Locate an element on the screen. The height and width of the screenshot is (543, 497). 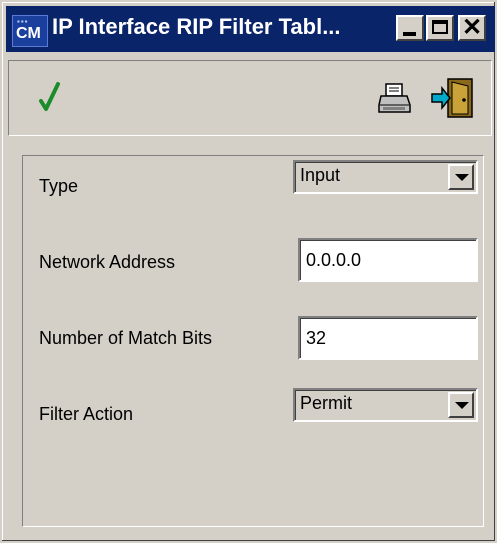
checkmark-icon is located at coordinates (50, 97).